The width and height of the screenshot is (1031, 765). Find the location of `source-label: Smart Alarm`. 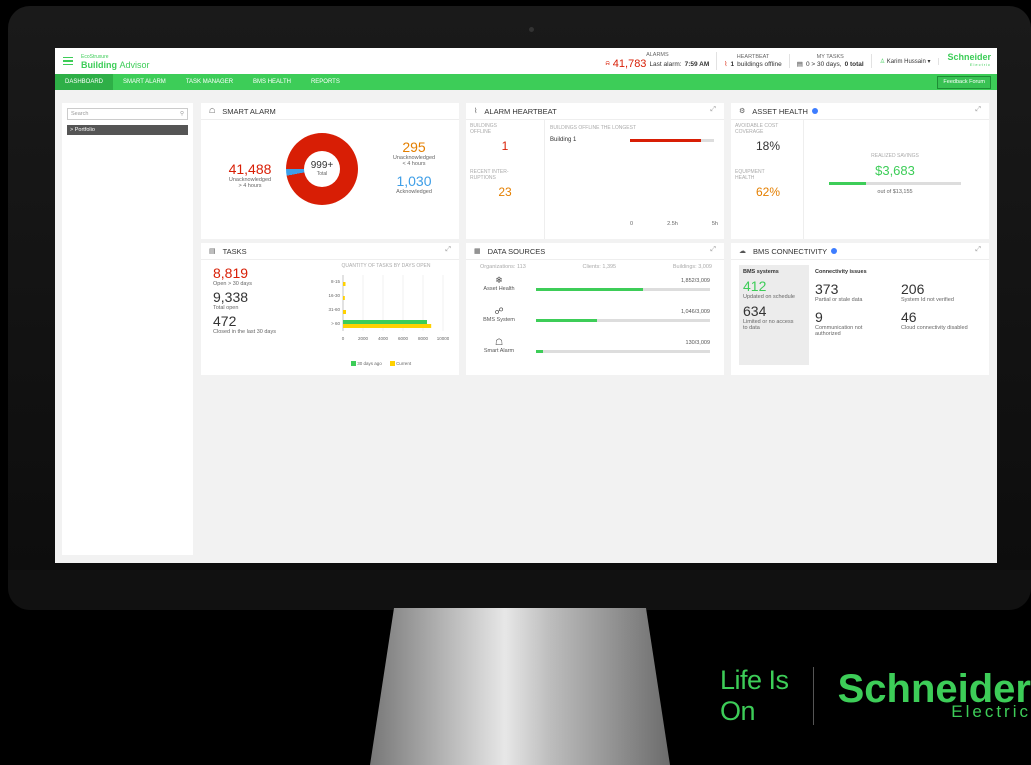

source-label: Smart Alarm is located at coordinates (499, 351).